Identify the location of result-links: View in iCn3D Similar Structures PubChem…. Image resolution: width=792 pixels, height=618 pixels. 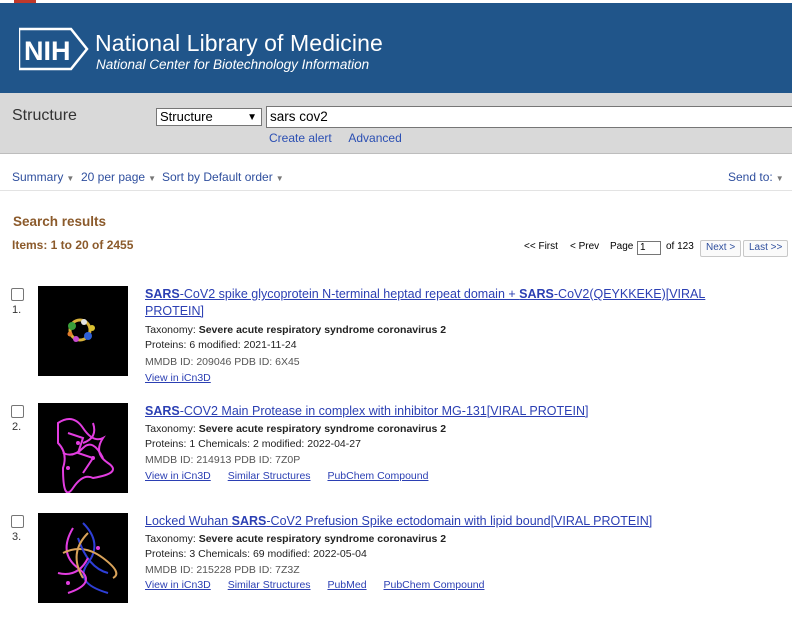
(293, 476).